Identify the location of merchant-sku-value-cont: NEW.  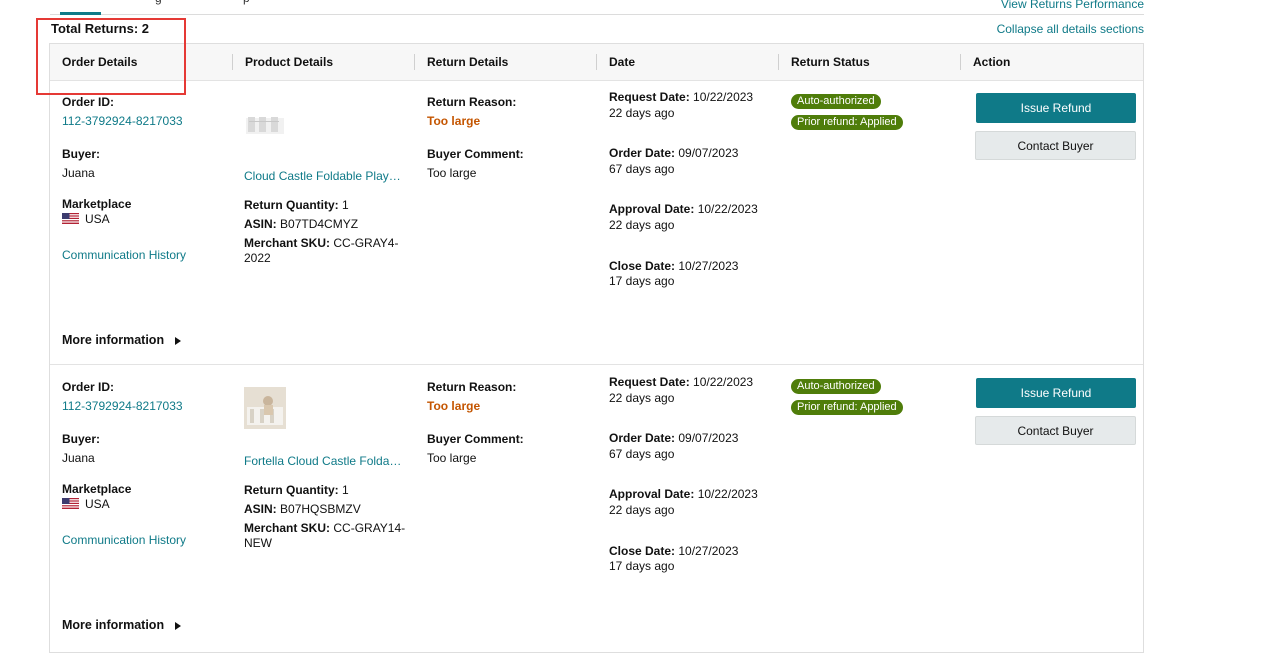
(258, 543).